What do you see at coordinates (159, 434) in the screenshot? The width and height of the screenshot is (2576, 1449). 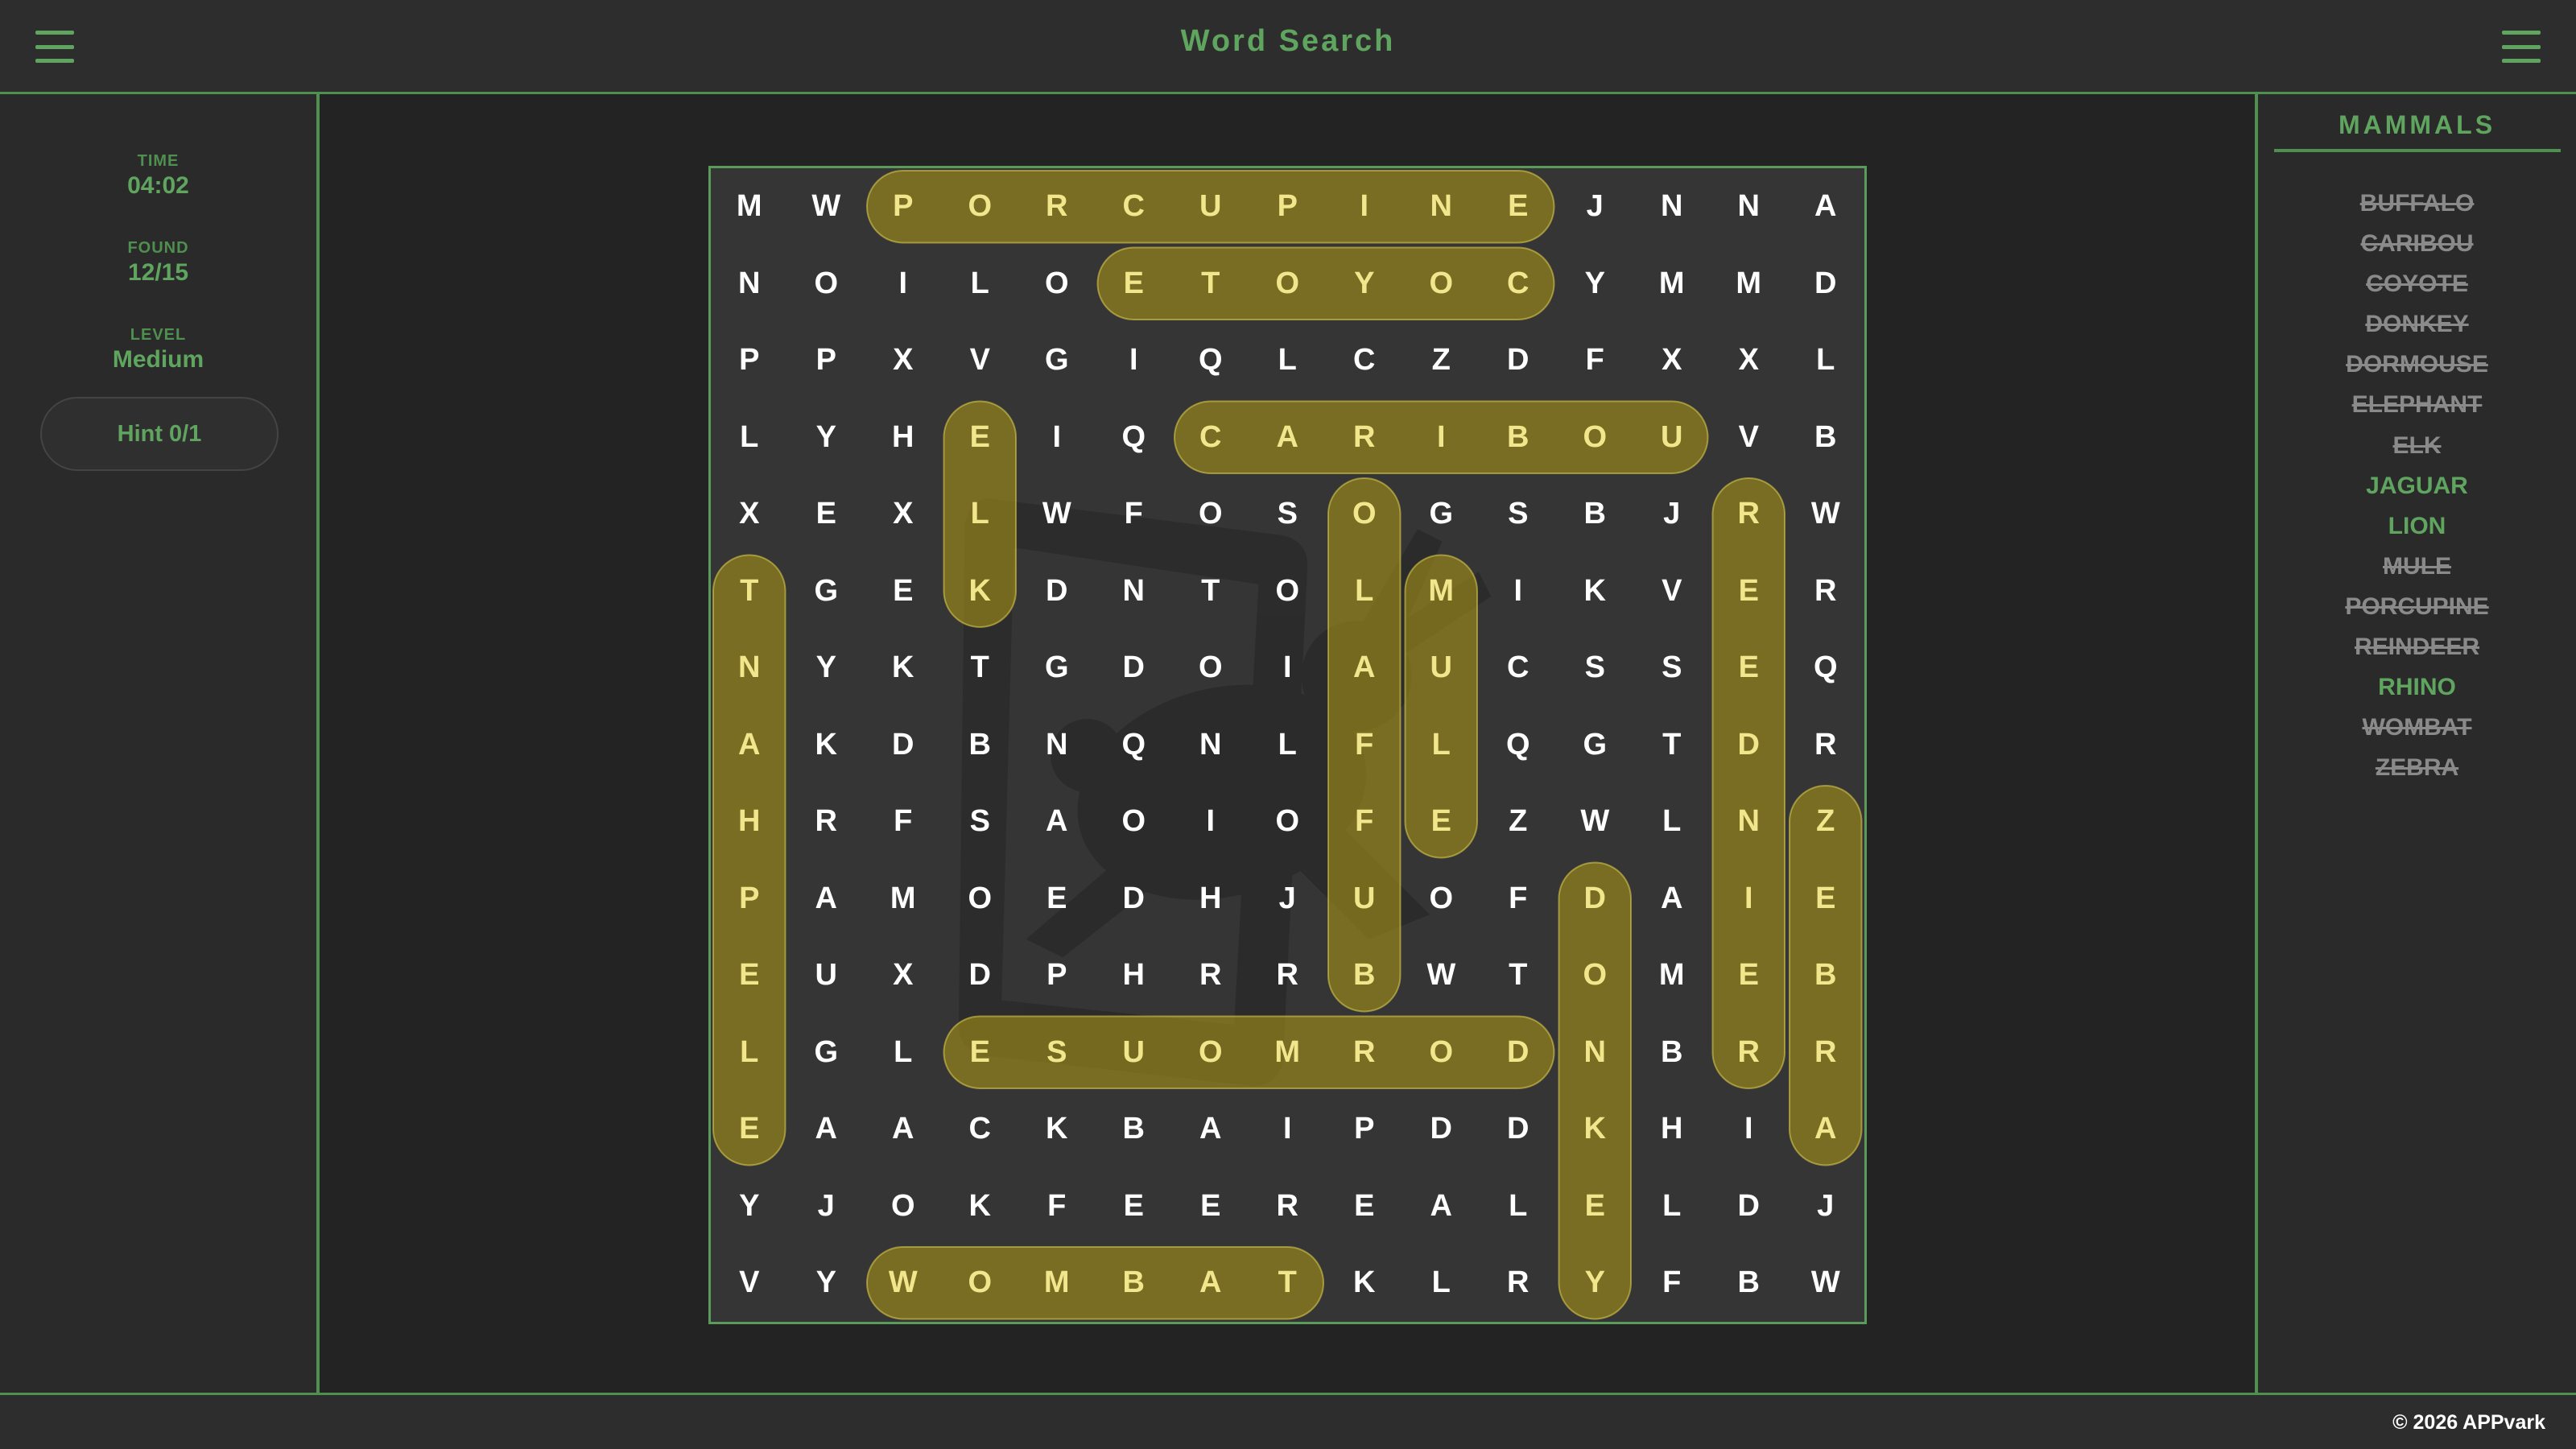 I see `hint-button: Hint 0/1` at bounding box center [159, 434].